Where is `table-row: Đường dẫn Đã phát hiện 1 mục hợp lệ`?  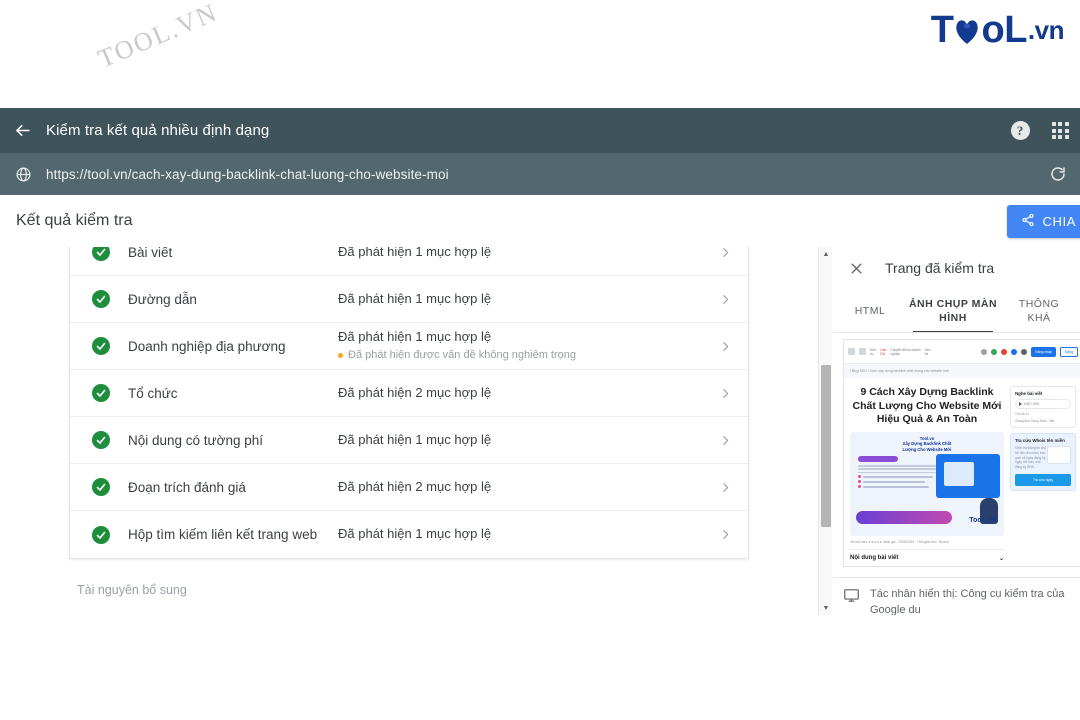 table-row: Đường dẫn Đã phát hiện 1 mục hợp lệ is located at coordinates (409, 299).